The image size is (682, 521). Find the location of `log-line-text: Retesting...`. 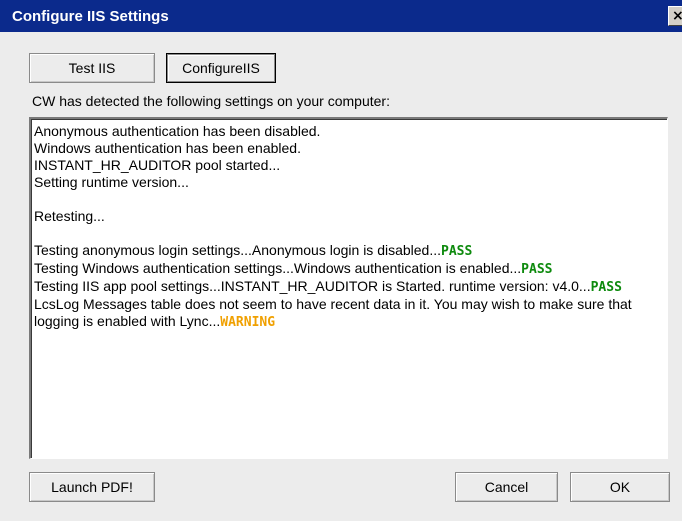

log-line-text: Retesting... is located at coordinates (69, 216).